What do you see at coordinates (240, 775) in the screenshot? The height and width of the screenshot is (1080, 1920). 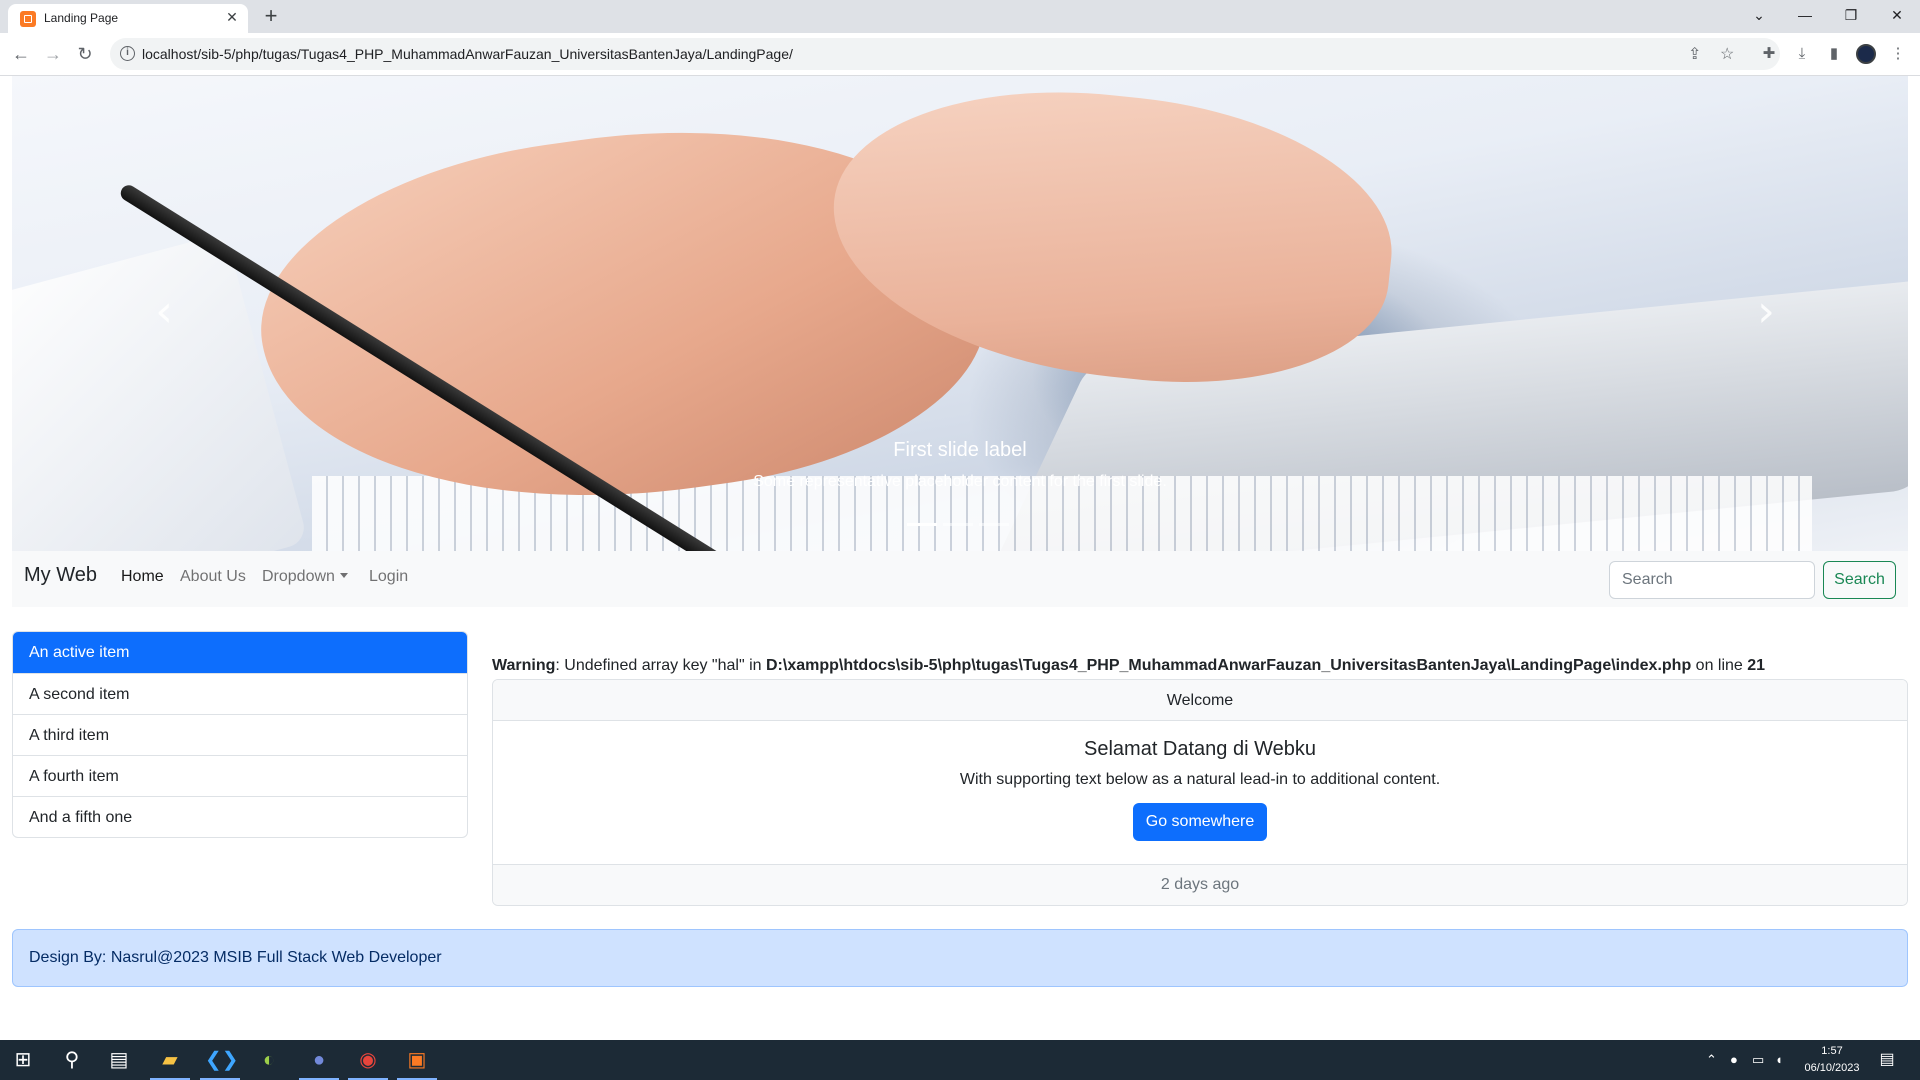 I see `list-item: A fourth item` at bounding box center [240, 775].